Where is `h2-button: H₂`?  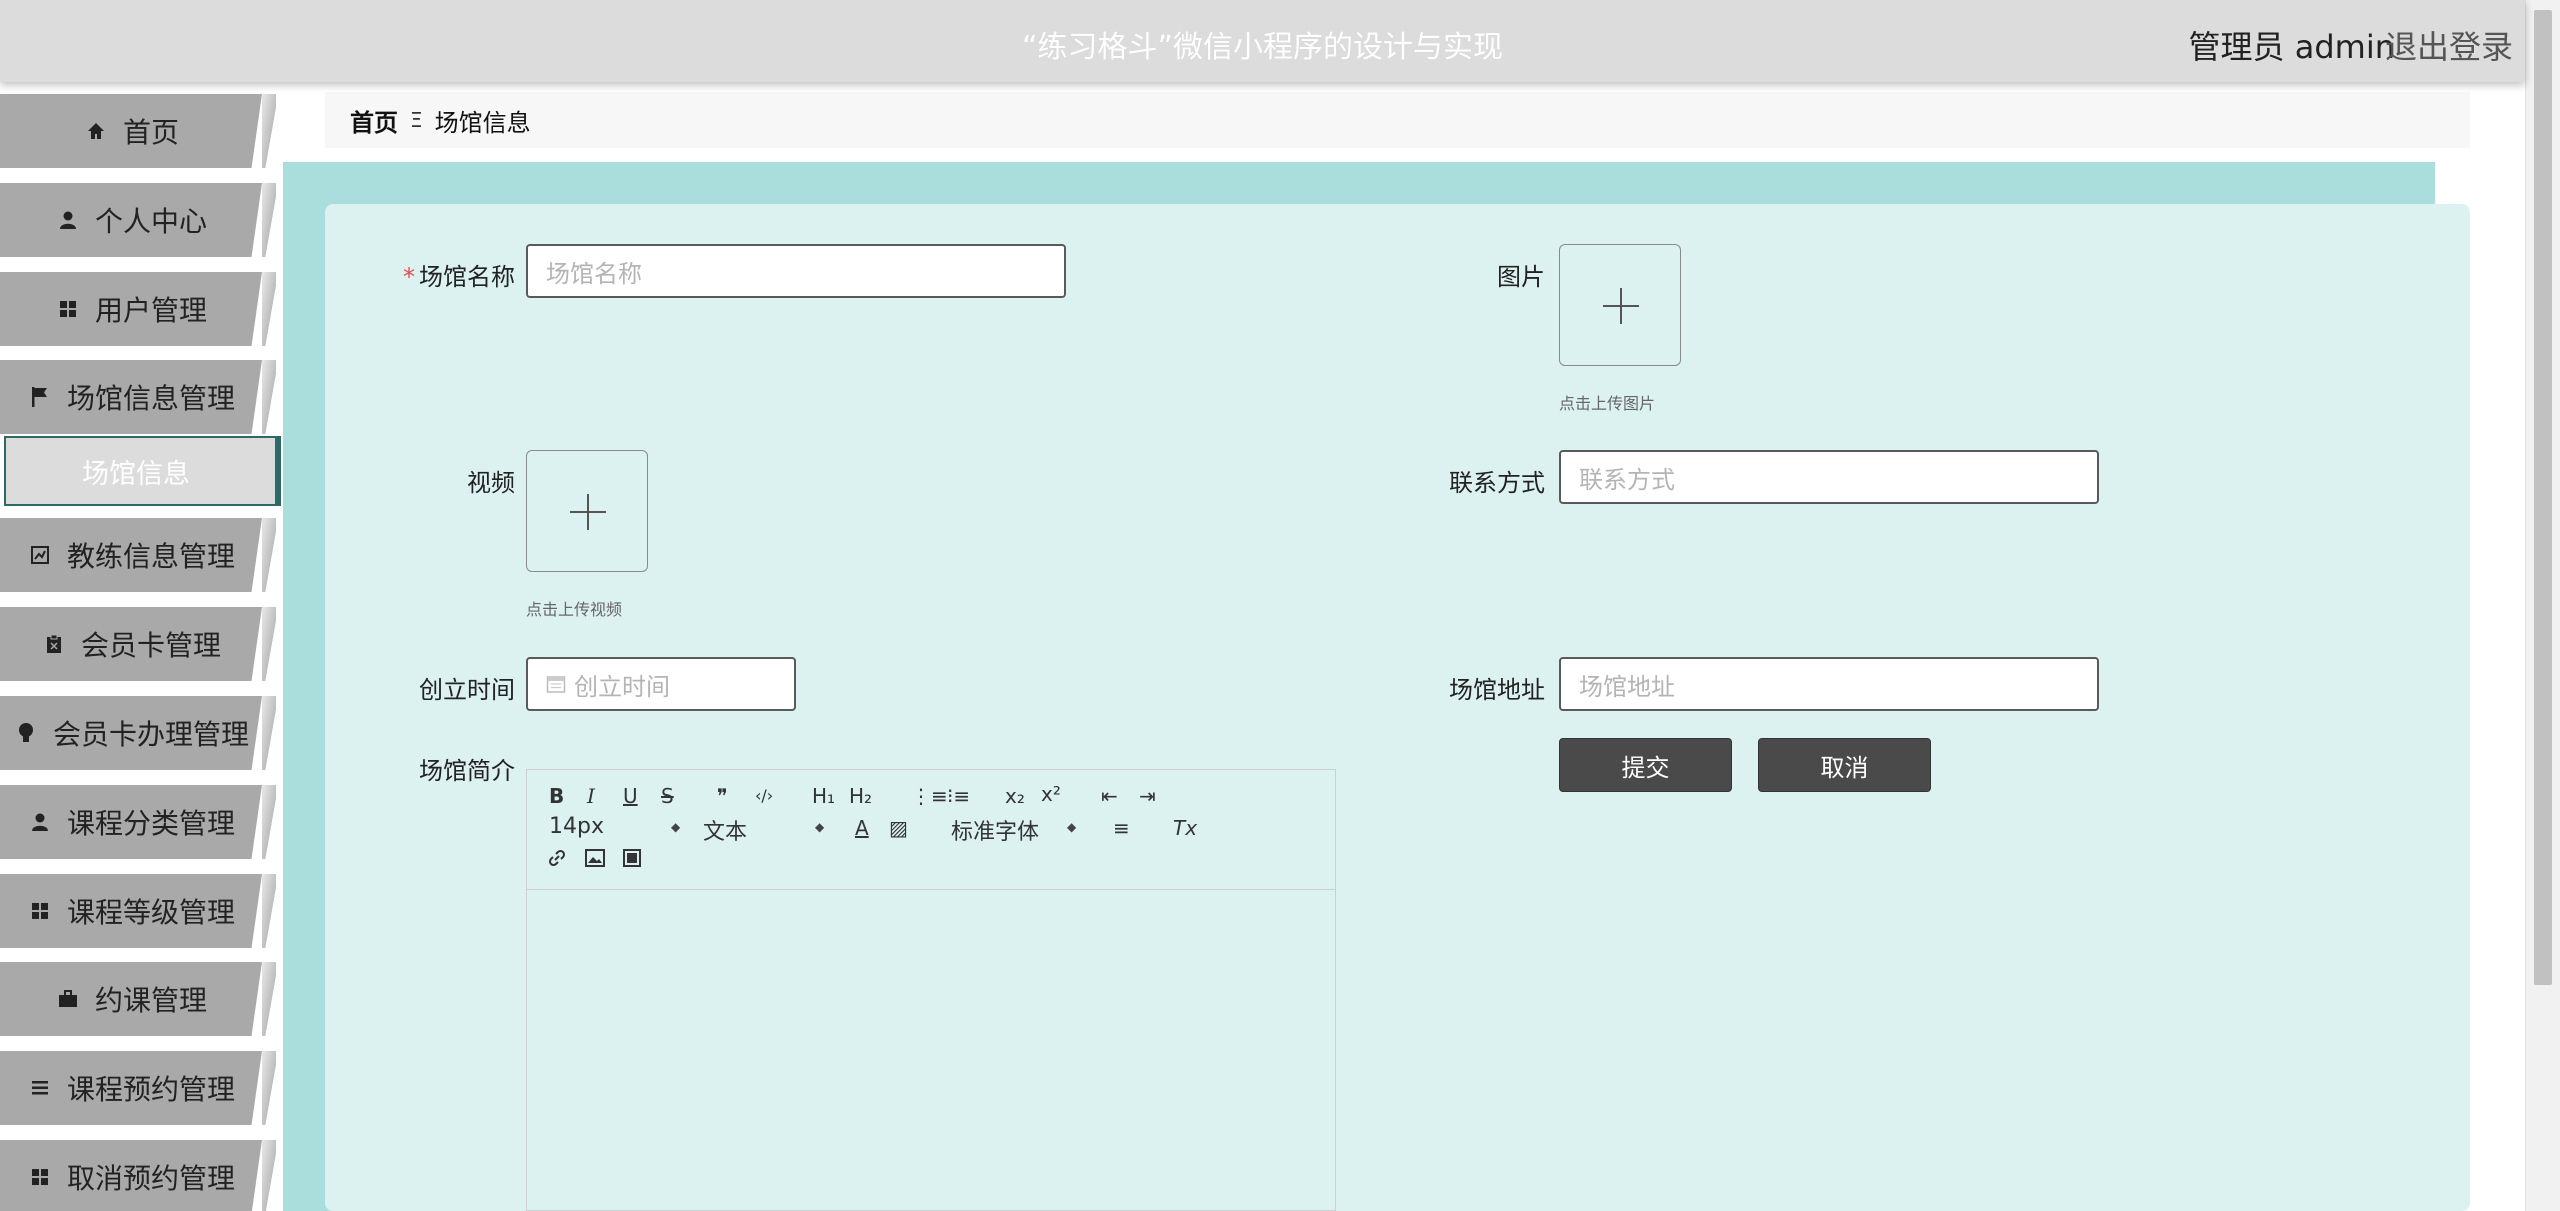 h2-button: H₂ is located at coordinates (860, 796).